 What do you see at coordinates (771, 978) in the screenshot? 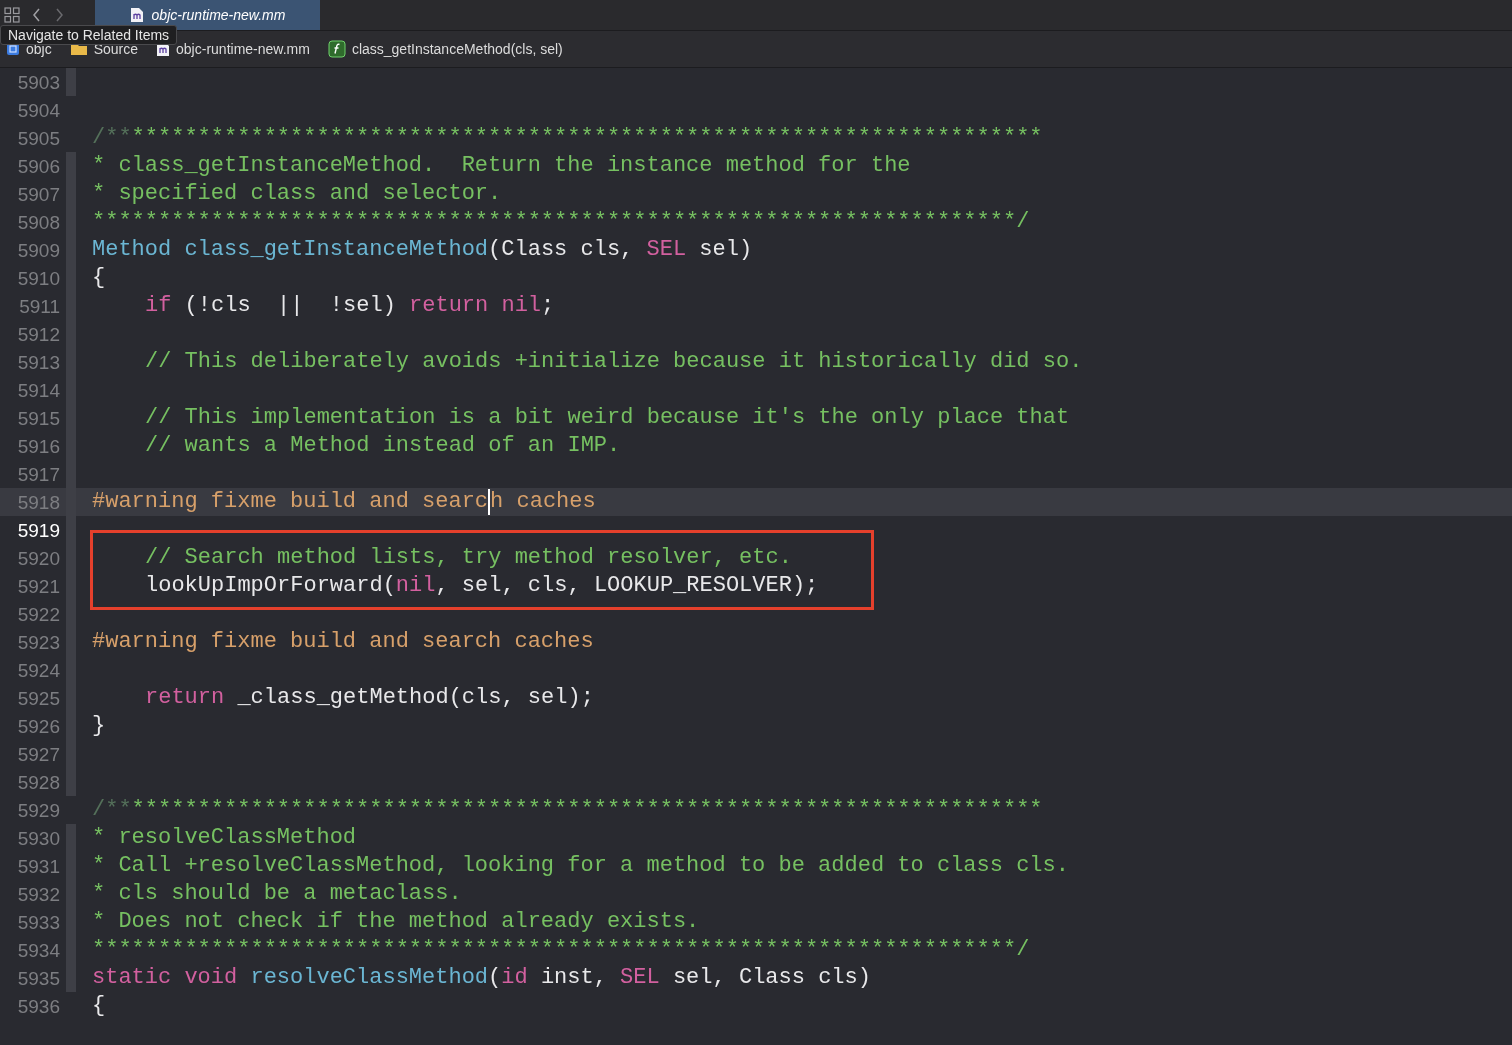
I see `code-text: sel, Class cls)` at bounding box center [771, 978].